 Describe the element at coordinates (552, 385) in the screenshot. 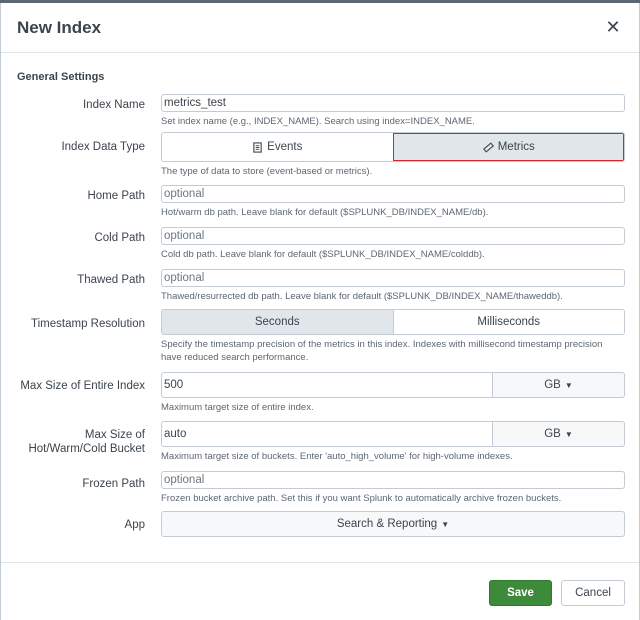

I see `max-size-index-unit: GB` at that location.